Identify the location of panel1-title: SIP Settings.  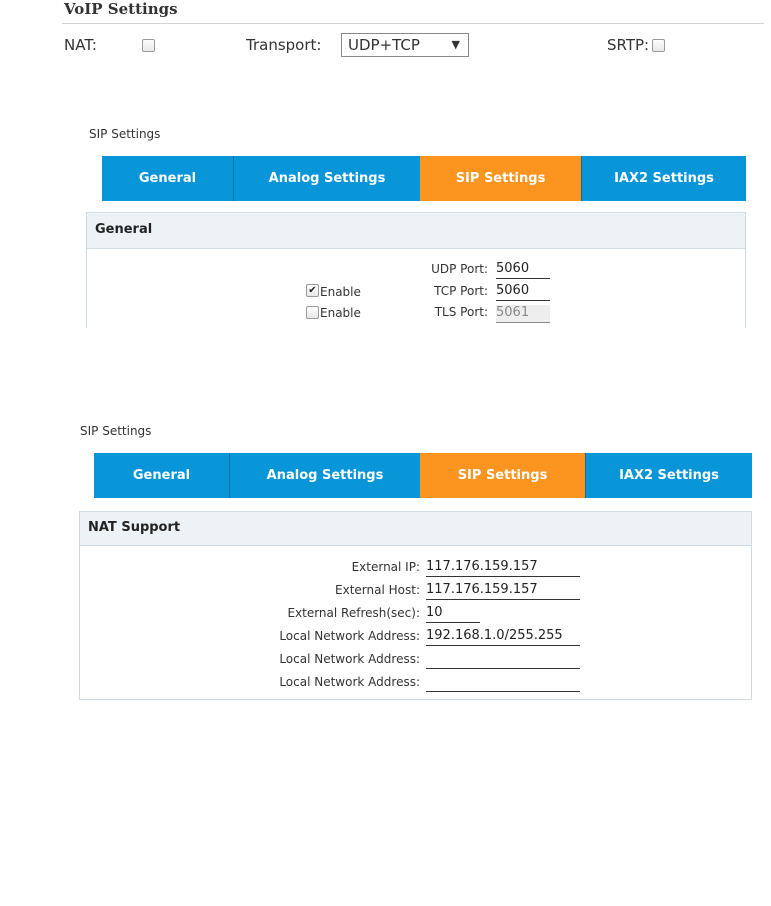
(125, 134).